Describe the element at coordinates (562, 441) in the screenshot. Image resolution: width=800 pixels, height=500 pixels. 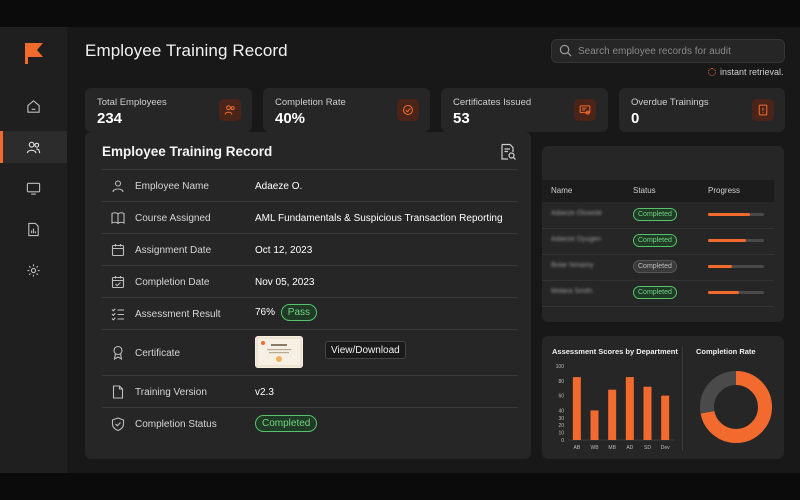
I see `y-tick-label: 0` at that location.